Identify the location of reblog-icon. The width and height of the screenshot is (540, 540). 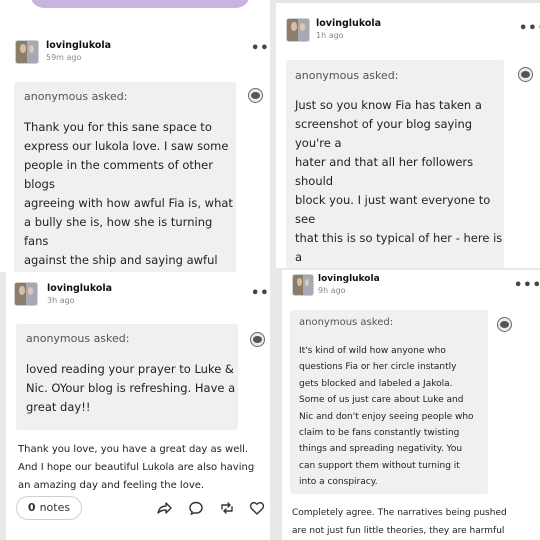
(227, 508).